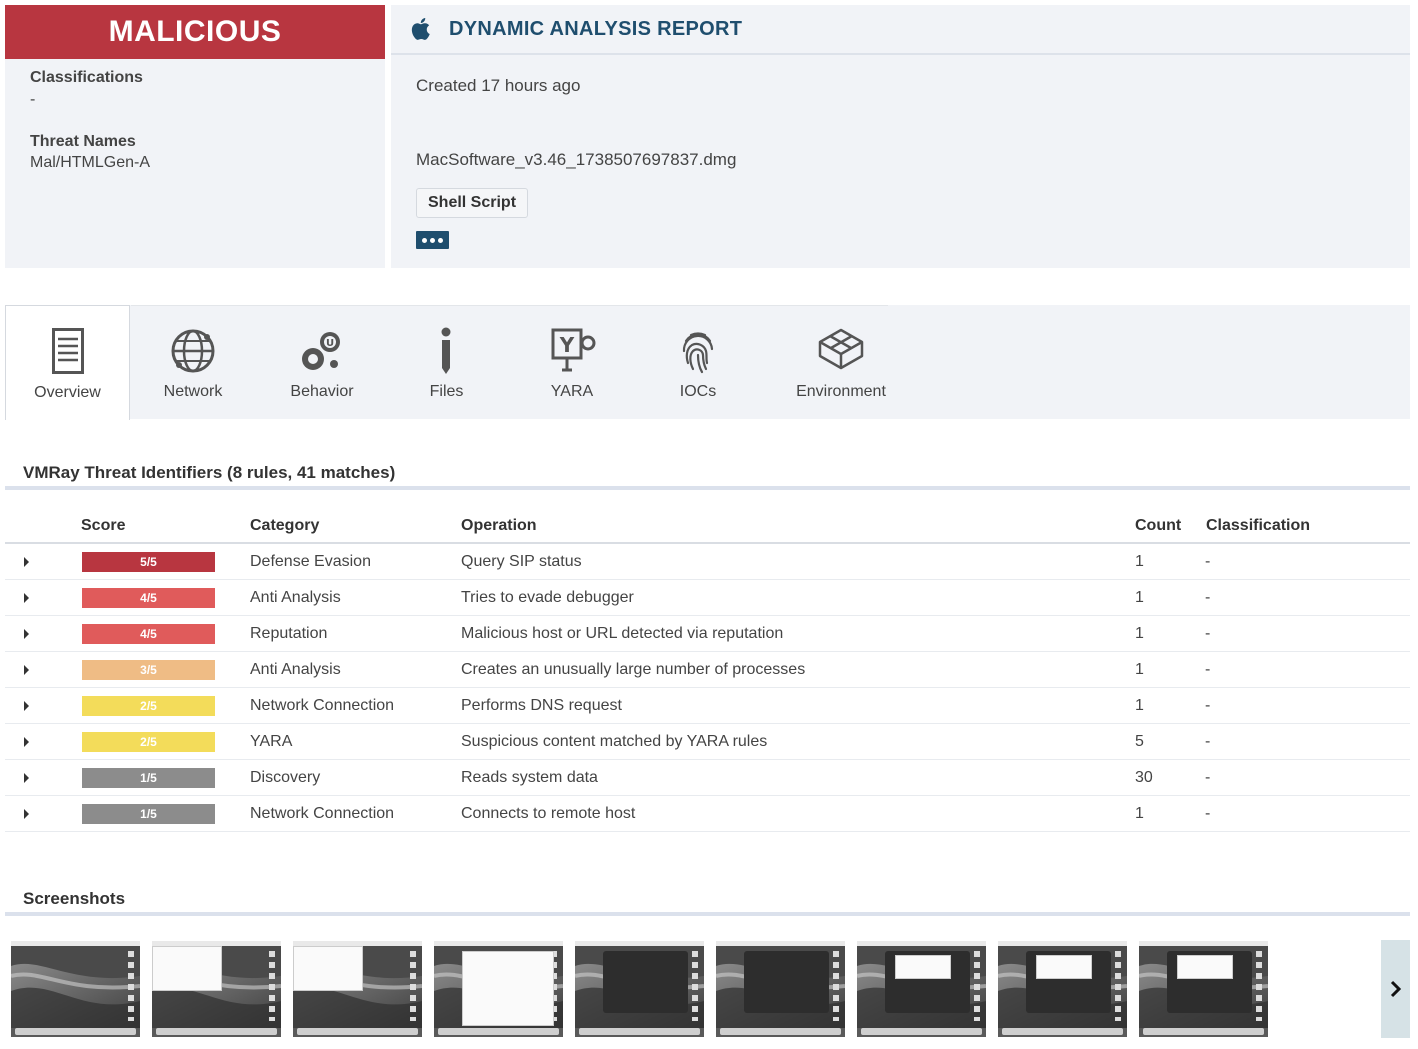 The width and height of the screenshot is (1418, 1049). I want to click on yara-icon: Y, so click(573, 350).